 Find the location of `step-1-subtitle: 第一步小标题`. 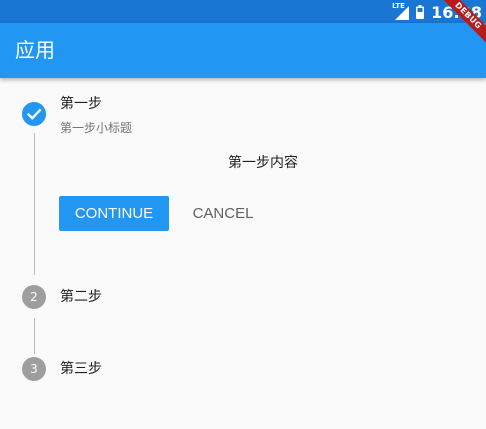

step-1-subtitle: 第一步小标题 is located at coordinates (96, 128).